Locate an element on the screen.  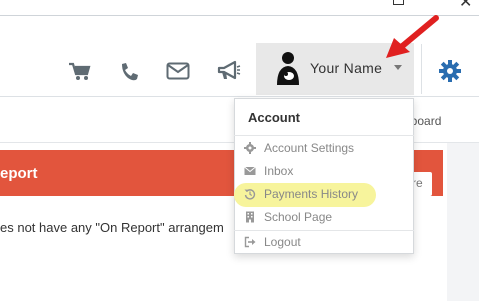
maximize-icon is located at coordinates (398, 2).